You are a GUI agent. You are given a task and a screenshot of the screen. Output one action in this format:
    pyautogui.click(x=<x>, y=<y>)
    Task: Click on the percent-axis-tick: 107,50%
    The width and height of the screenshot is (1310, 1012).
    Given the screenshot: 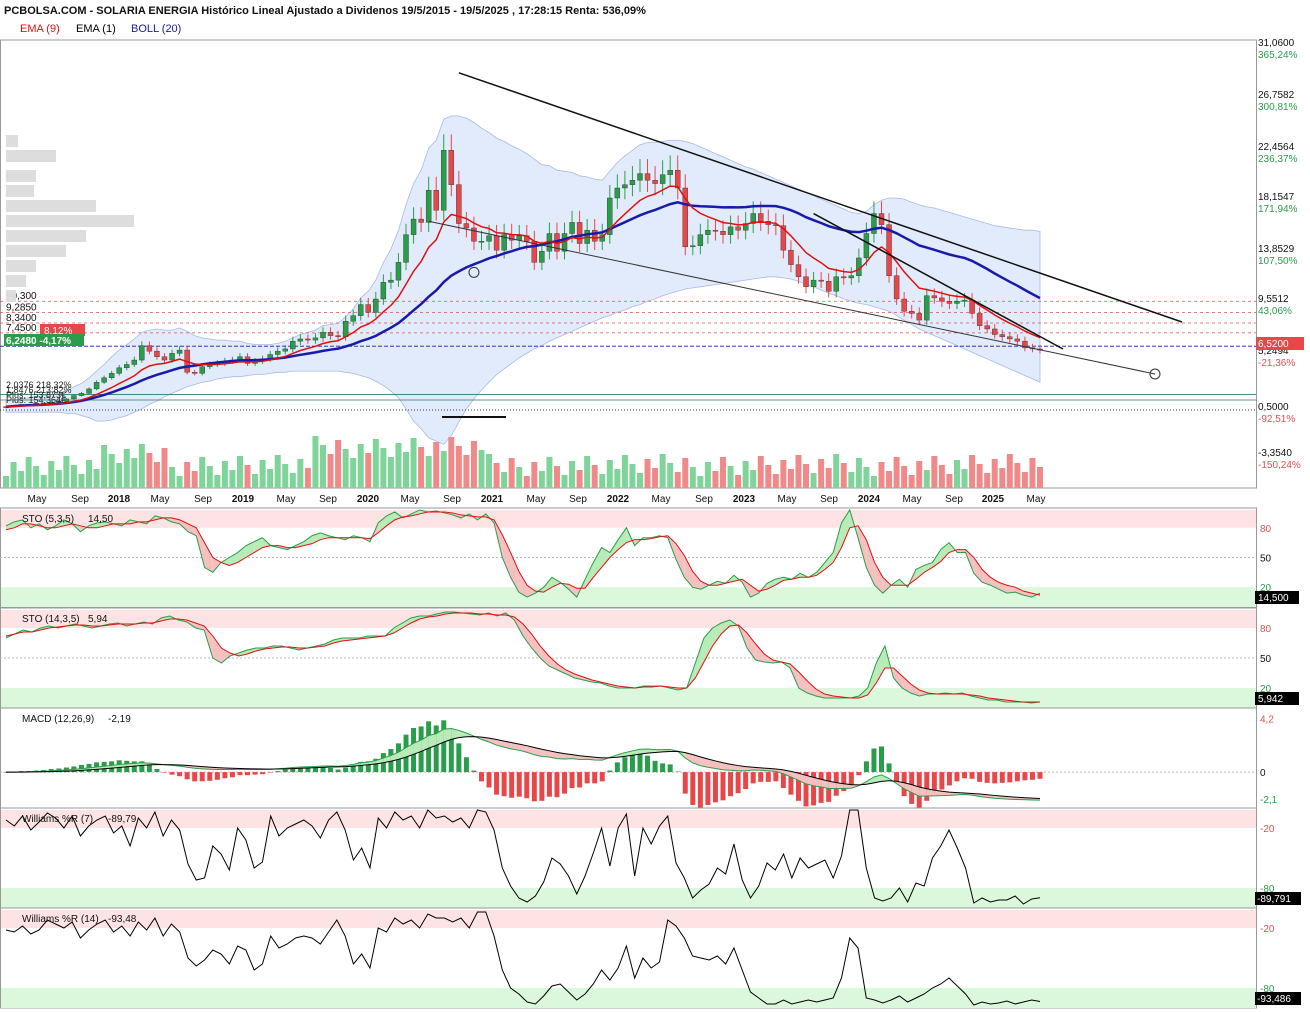 What is the action you would take?
    pyautogui.click(x=1278, y=261)
    